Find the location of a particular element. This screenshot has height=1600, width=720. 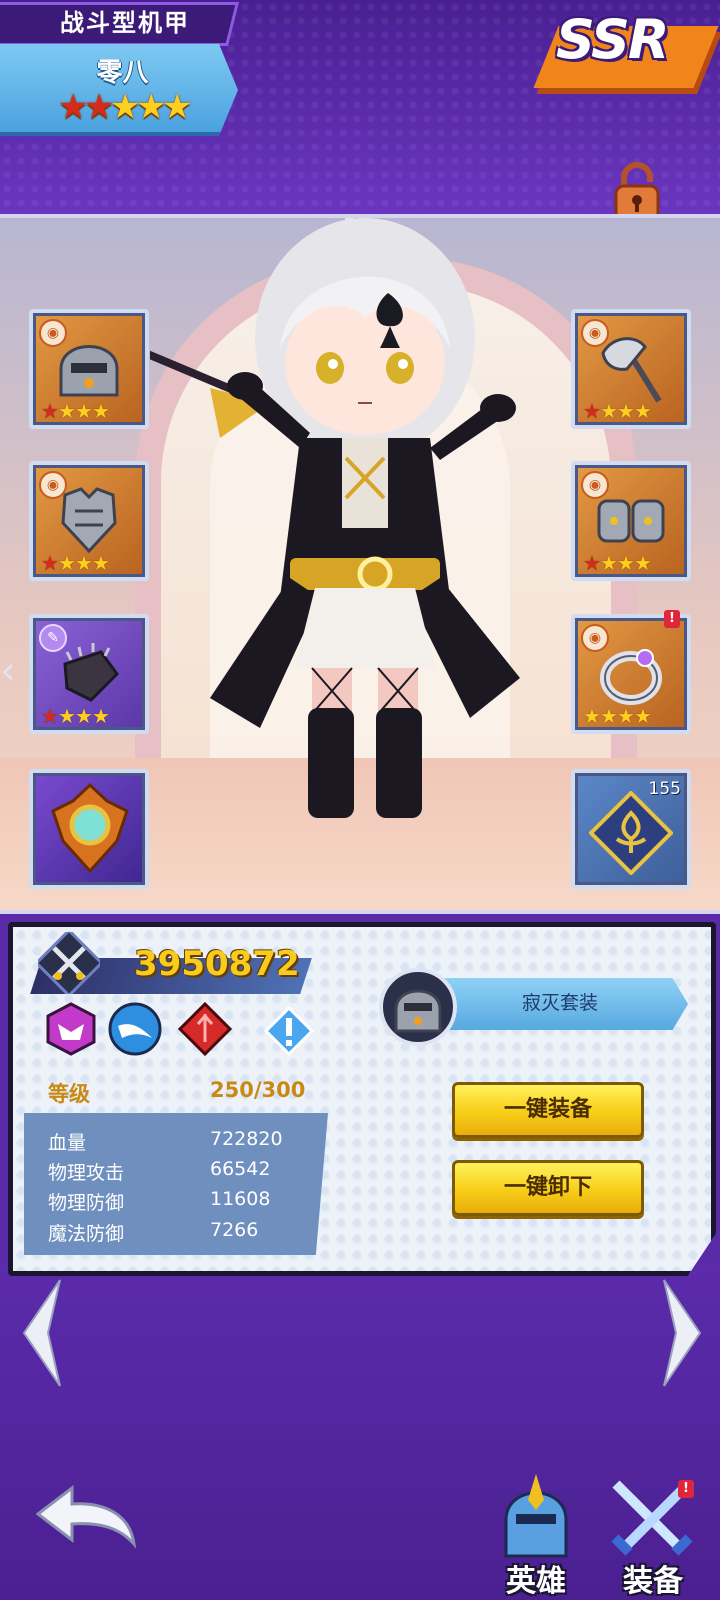

stat-value: 722820 is located at coordinates (246, 1139).